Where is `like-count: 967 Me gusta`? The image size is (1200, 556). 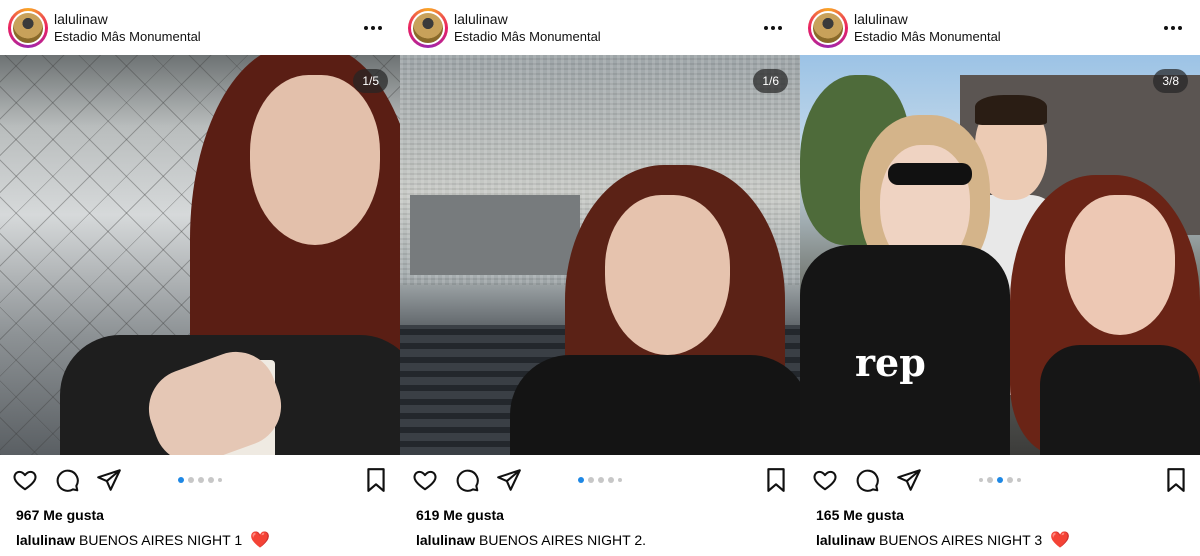
like-count: 967 Me gusta is located at coordinates (200, 515).